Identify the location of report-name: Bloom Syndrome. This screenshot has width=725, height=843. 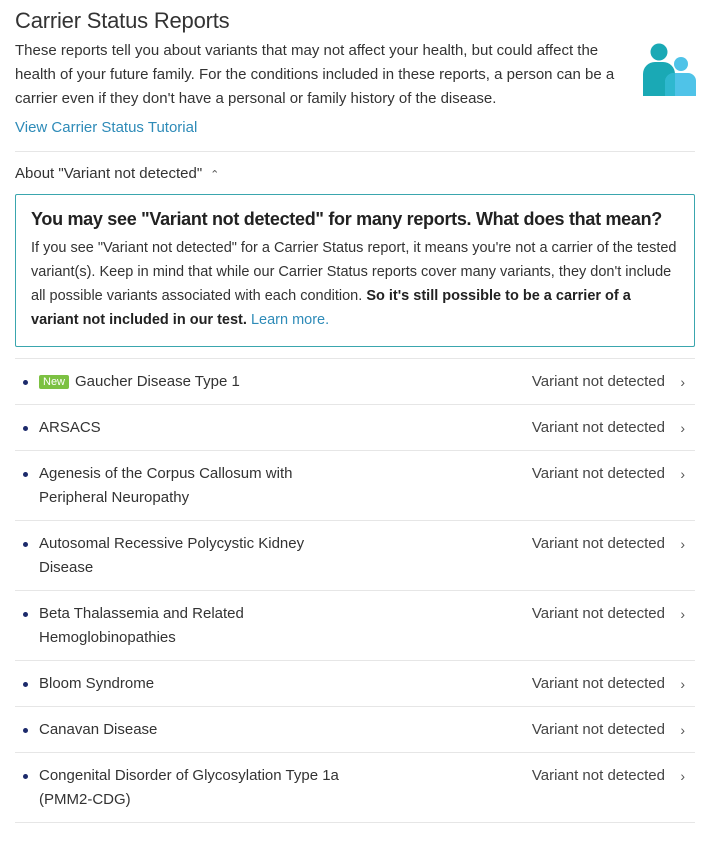
(189, 684).